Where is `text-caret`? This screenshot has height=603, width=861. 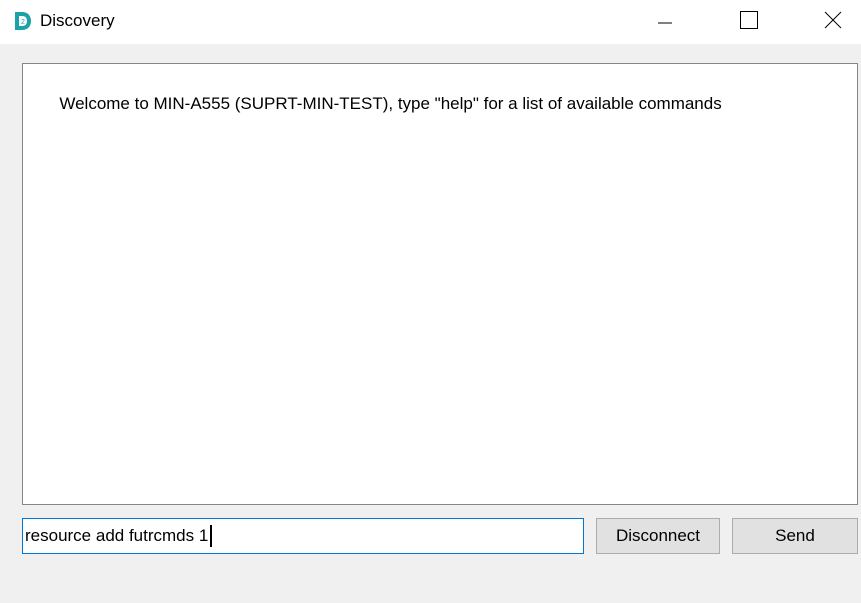 text-caret is located at coordinates (211, 536).